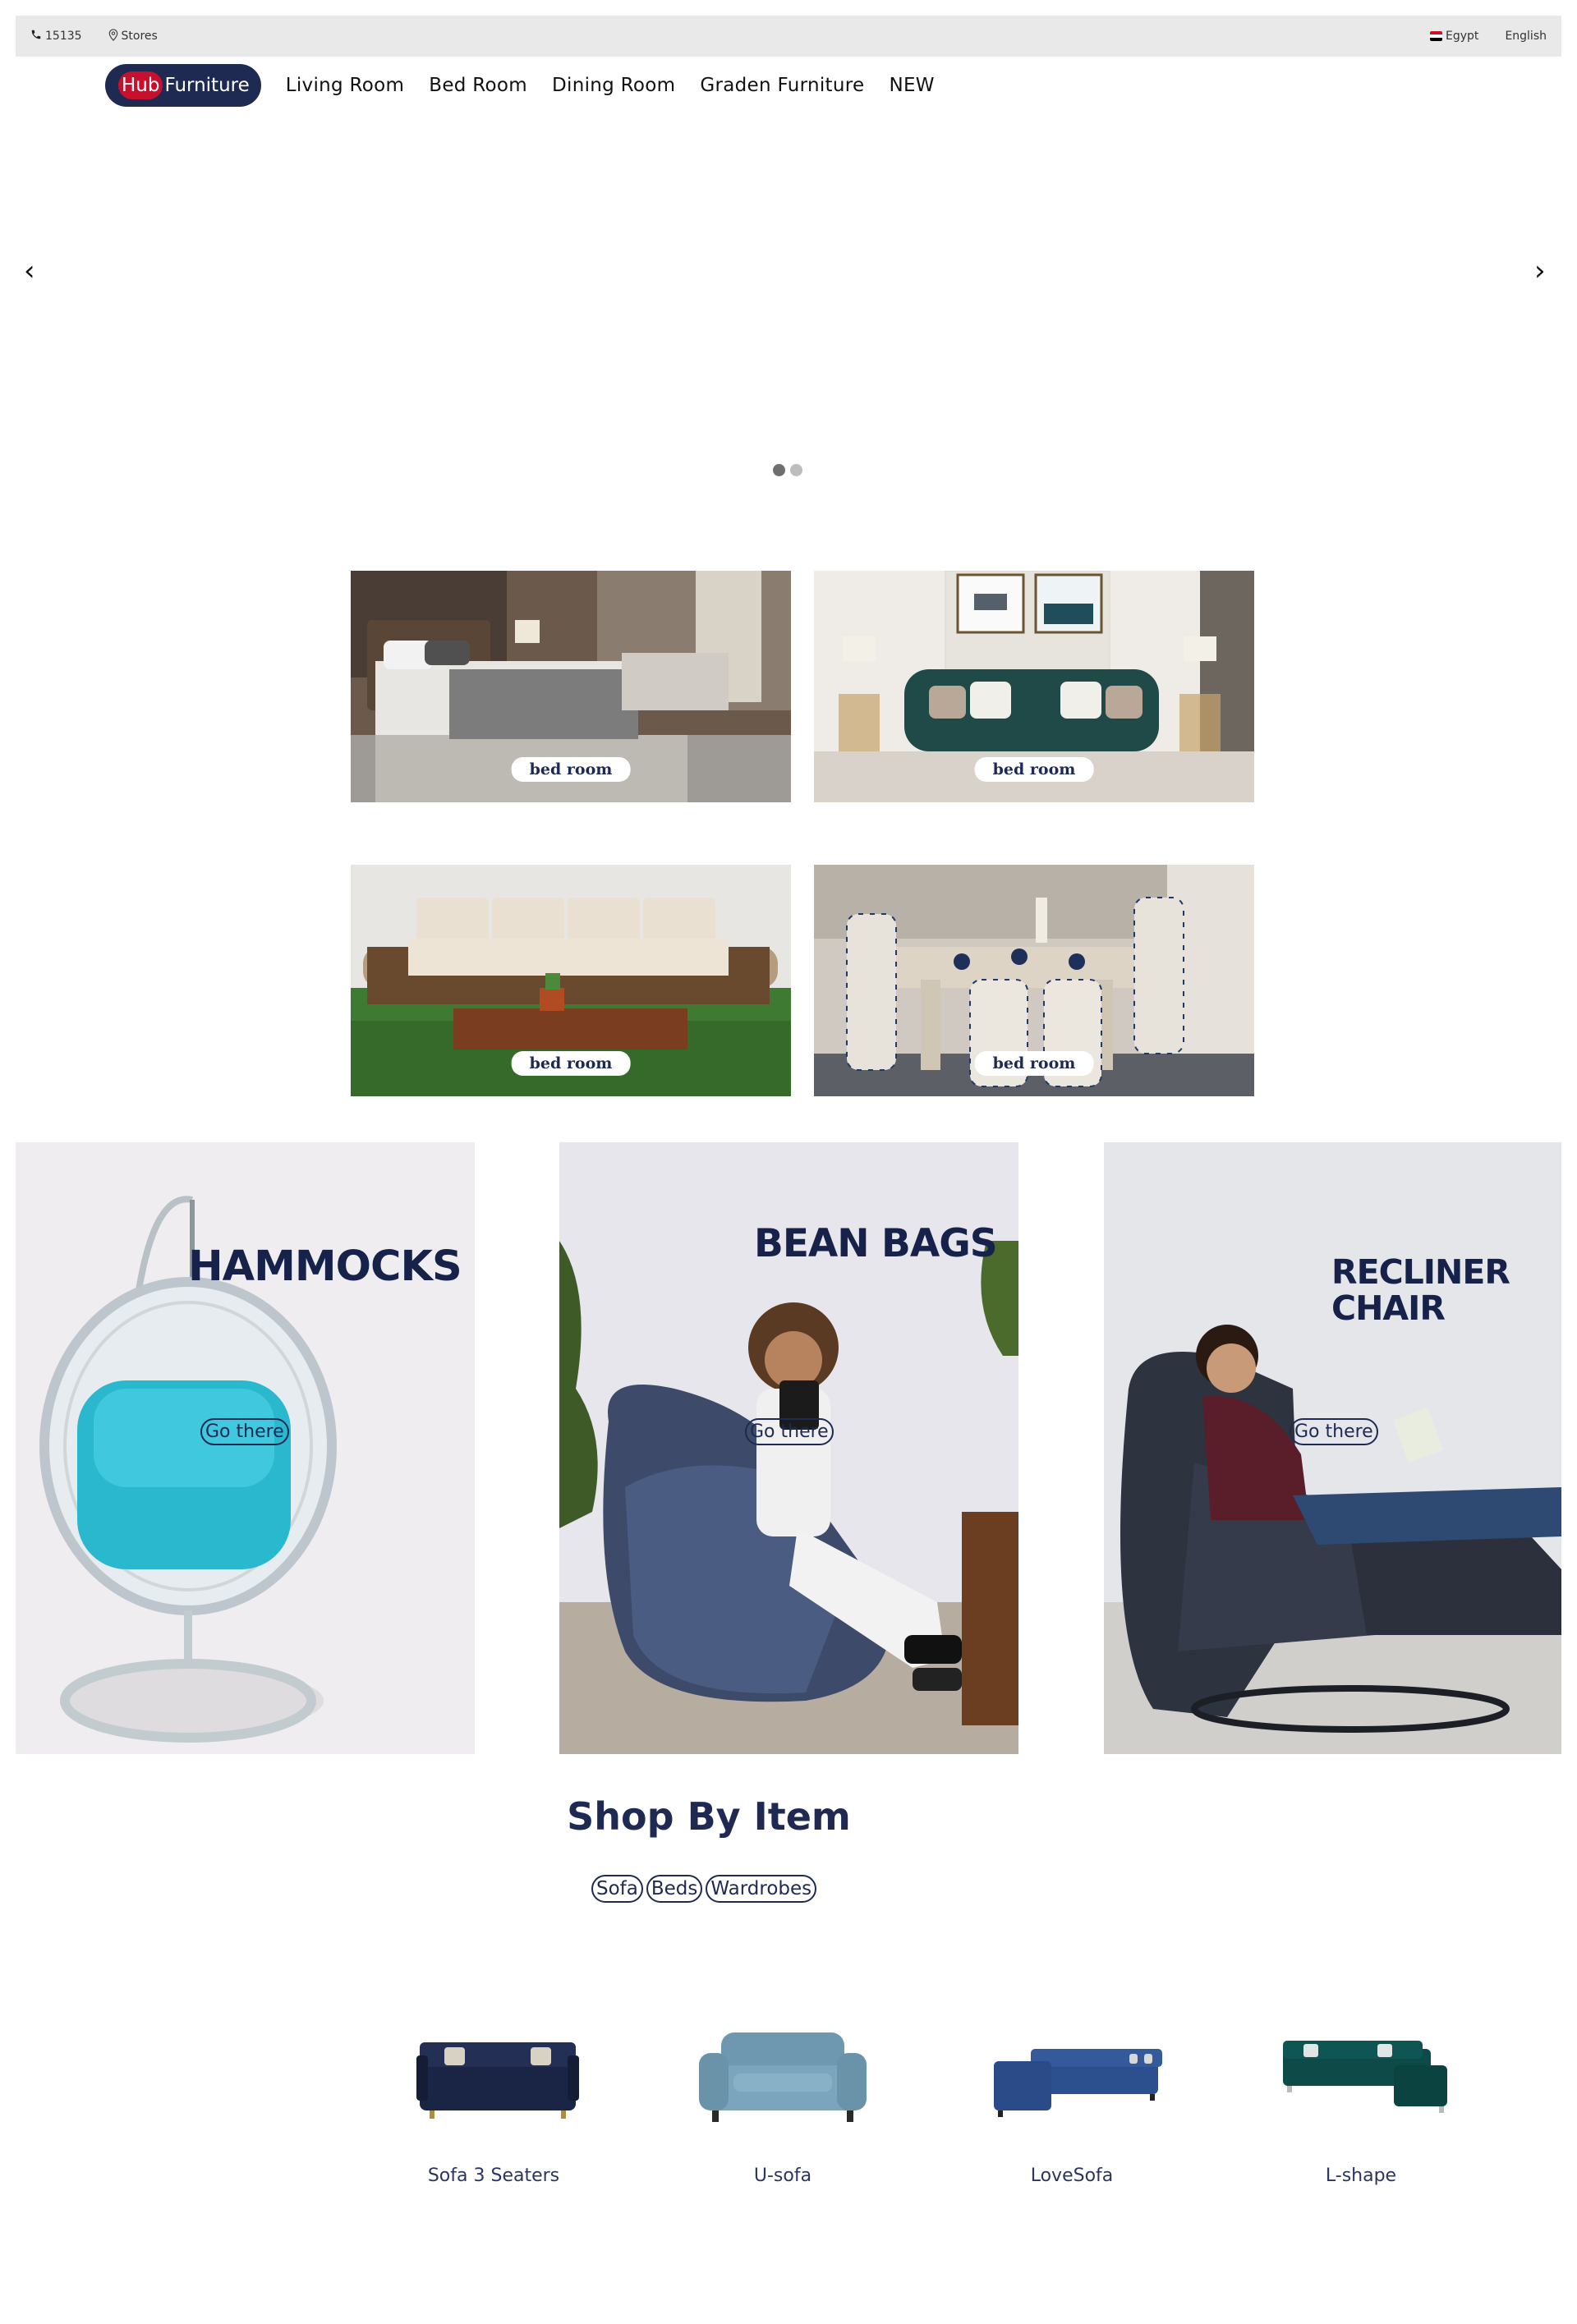  What do you see at coordinates (788, 36) in the screenshot?
I see `top-bar: 15135 Stores Egypt English` at bounding box center [788, 36].